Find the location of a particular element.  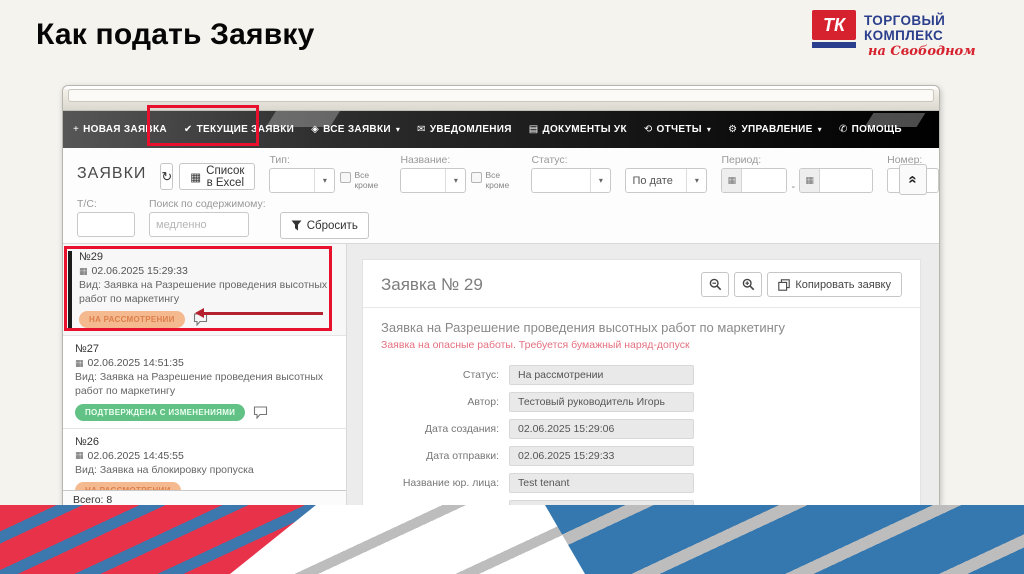

panel-title: ЗАЯВКИ is located at coordinates (112, 173).